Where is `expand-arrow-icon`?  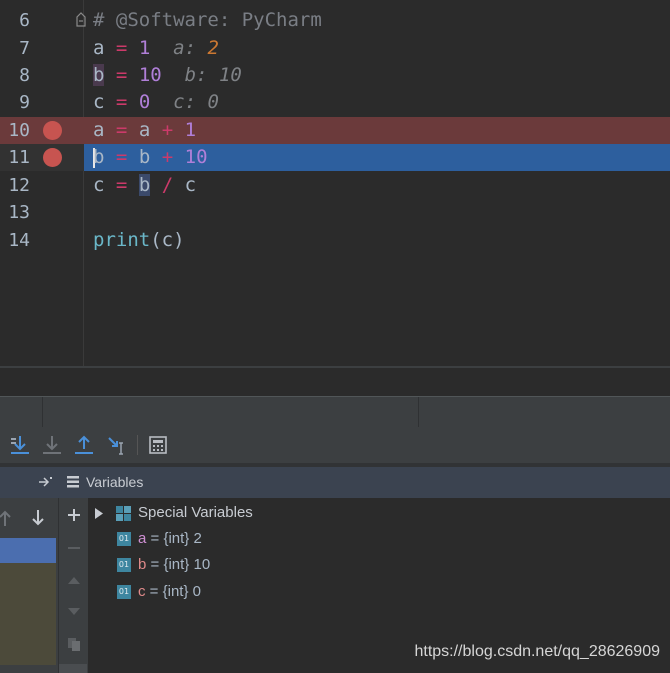 expand-arrow-icon is located at coordinates (99, 513).